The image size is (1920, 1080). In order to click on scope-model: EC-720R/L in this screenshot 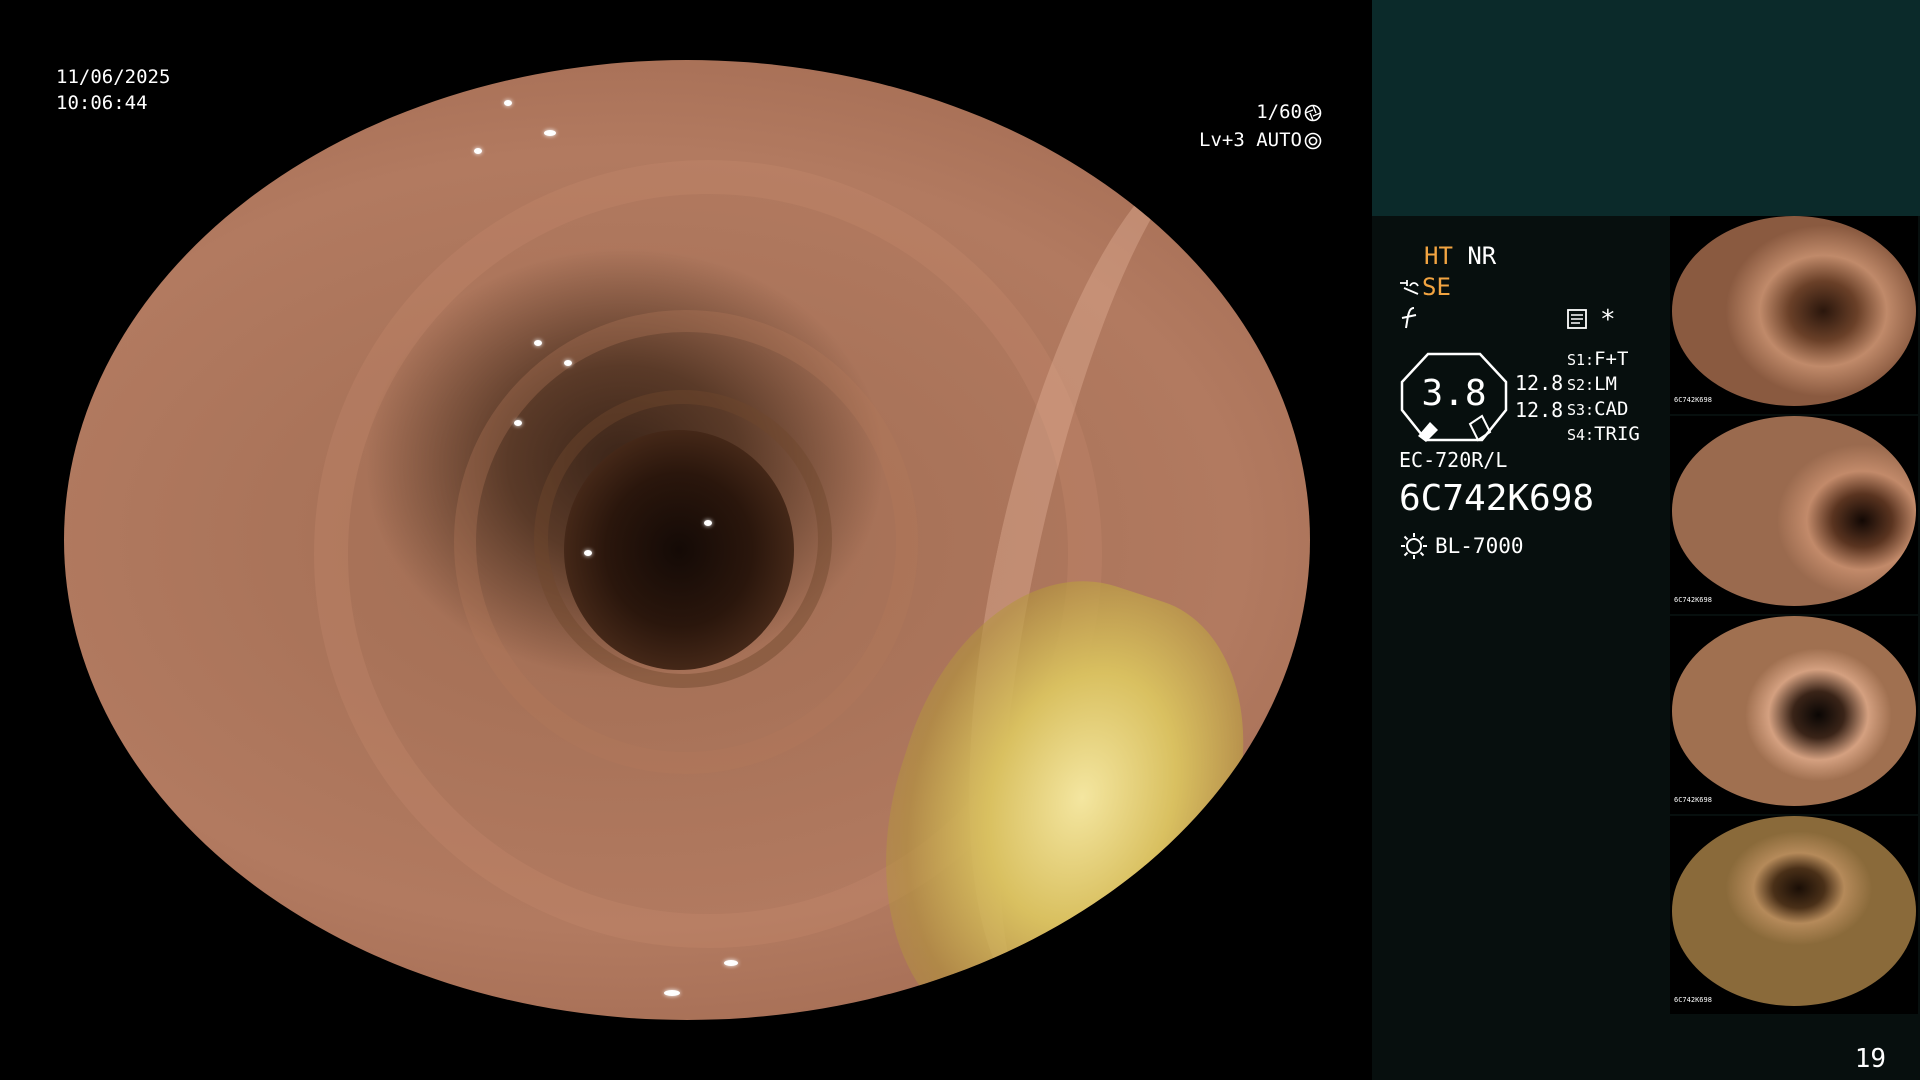, I will do `click(1453, 460)`.